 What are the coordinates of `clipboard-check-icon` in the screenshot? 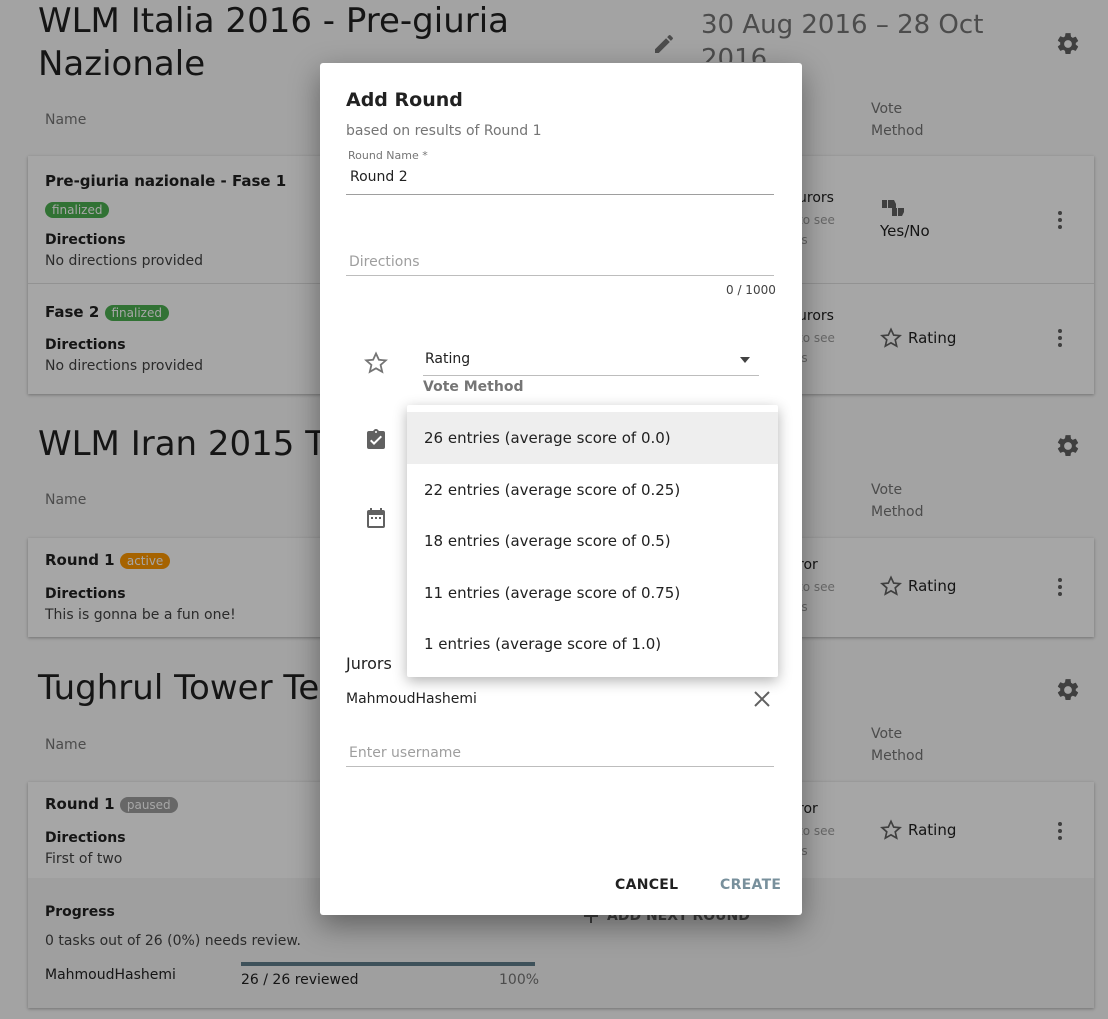 It's located at (376, 439).